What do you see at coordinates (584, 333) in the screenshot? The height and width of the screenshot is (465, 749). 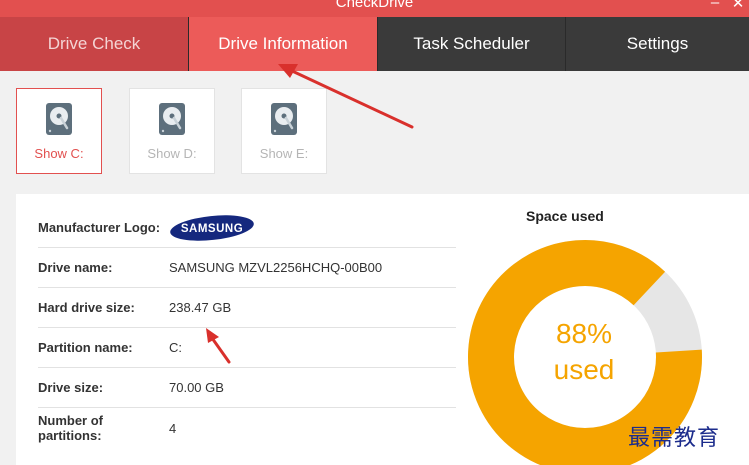 I see `space-used-percent: 88%` at bounding box center [584, 333].